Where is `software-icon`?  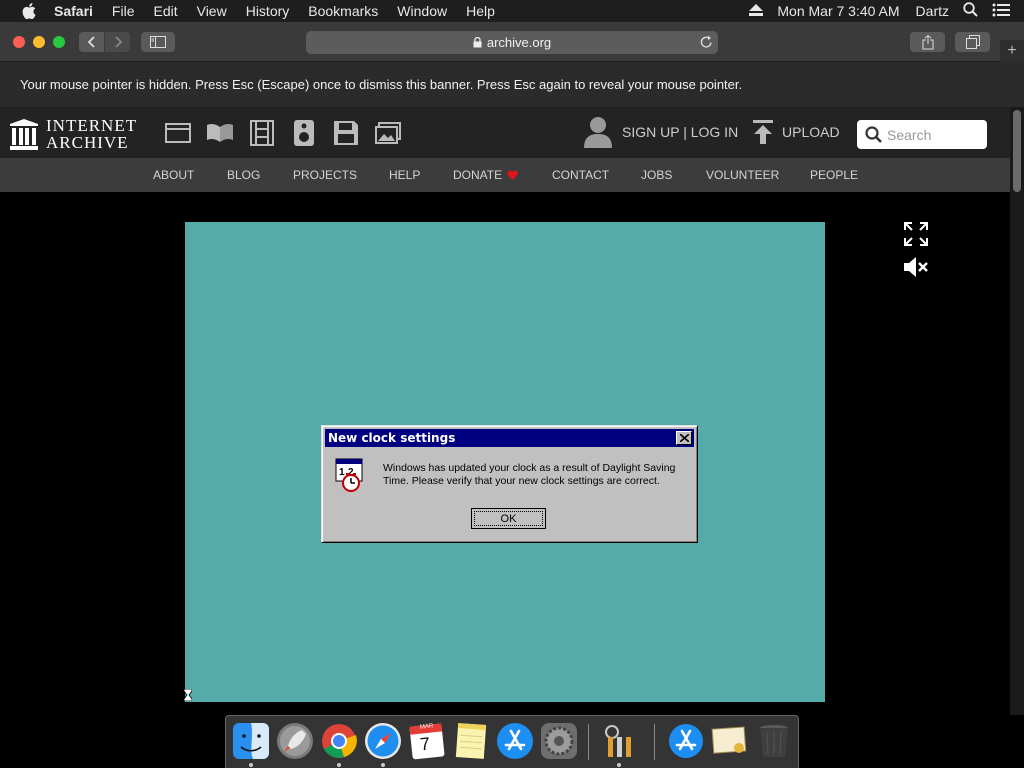 software-icon is located at coordinates (346, 133).